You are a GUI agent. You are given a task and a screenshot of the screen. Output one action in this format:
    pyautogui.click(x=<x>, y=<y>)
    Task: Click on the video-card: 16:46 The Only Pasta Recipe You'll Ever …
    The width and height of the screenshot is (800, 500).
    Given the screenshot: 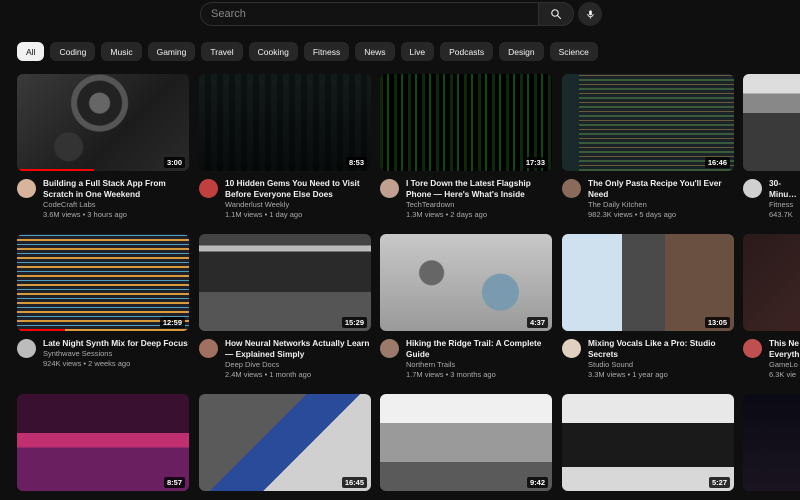 What is the action you would take?
    pyautogui.click(x=648, y=147)
    